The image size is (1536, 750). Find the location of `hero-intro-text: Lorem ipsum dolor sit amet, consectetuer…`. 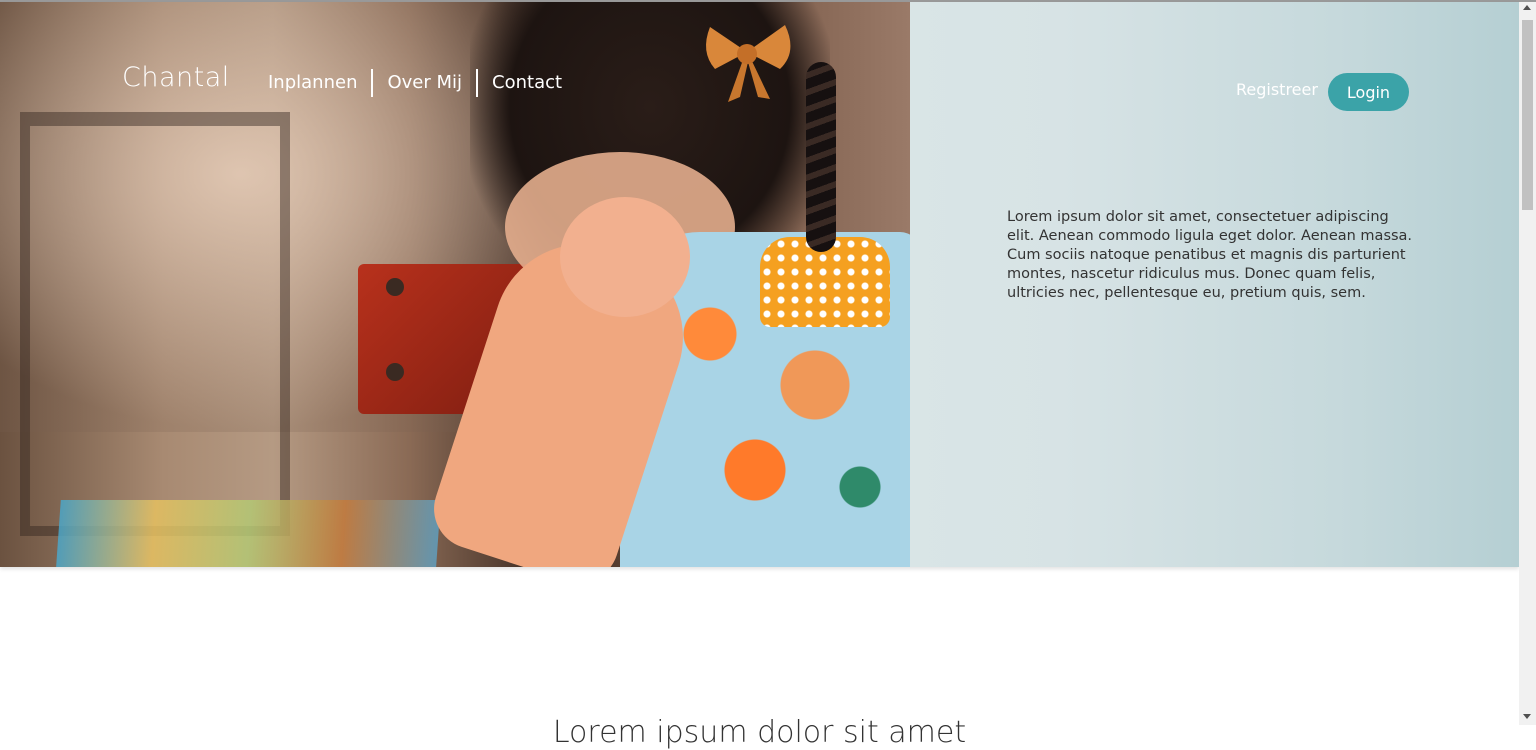

hero-intro-text: Lorem ipsum dolor sit amet, consectetuer… is located at coordinates (1210, 255).